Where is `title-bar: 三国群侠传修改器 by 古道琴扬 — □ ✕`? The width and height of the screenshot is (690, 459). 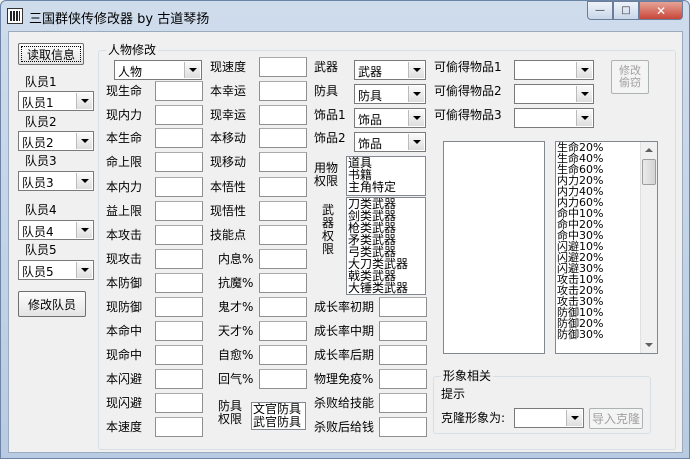 title-bar: 三国群侠传修改器 by 古道琴扬 — □ ✕ is located at coordinates (345, 16).